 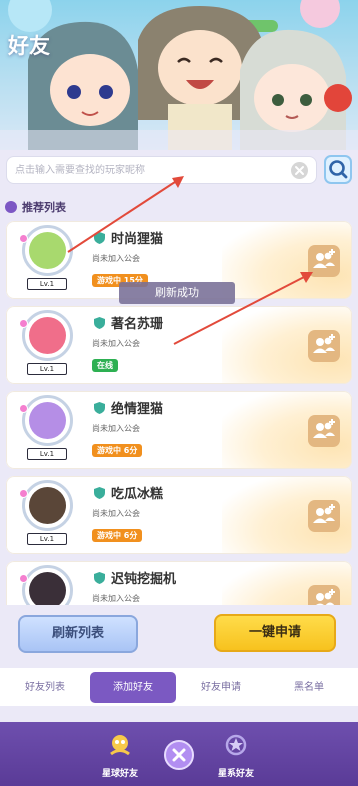 What do you see at coordinates (137, 239) in the screenshot?
I see `player-name: 时尚狸猫` at bounding box center [137, 239].